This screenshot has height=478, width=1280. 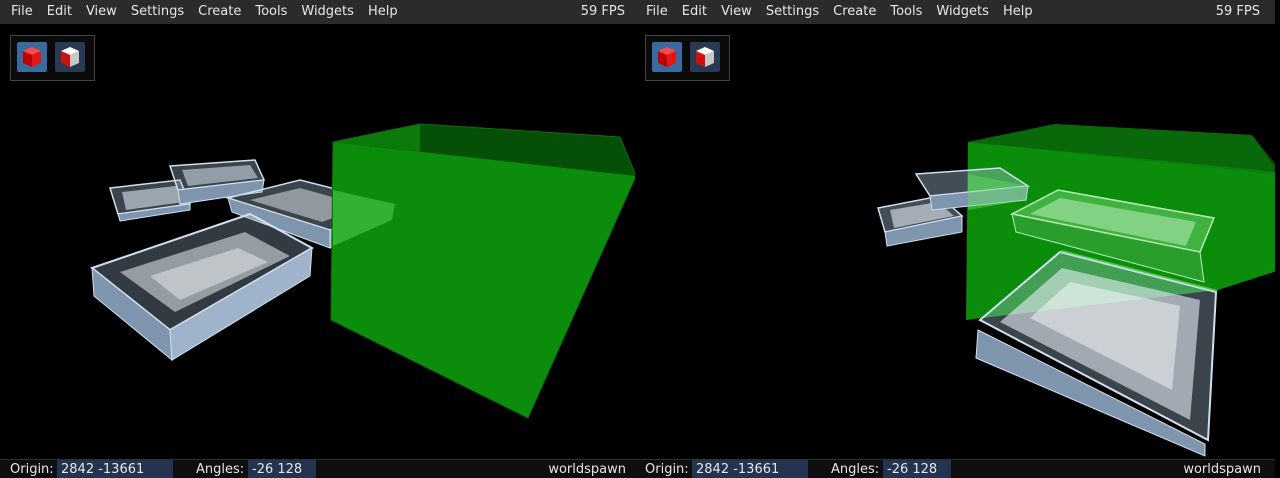 What do you see at coordinates (483, 271) in the screenshot?
I see `trigger-volume` at bounding box center [483, 271].